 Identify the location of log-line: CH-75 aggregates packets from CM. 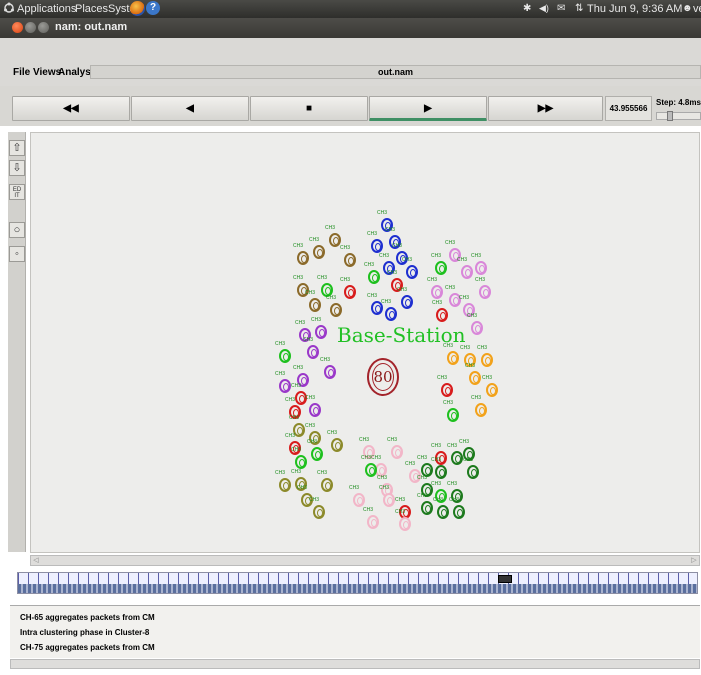
(87, 647).